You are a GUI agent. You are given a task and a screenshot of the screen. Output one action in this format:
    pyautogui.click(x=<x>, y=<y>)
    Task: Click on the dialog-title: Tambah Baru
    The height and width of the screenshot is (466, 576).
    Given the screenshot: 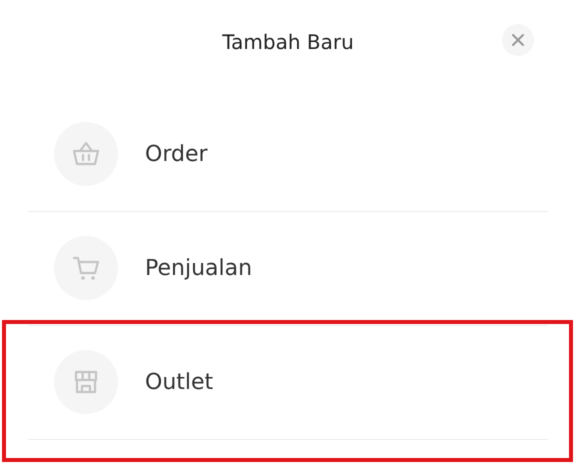 What is the action you would take?
    pyautogui.click(x=288, y=42)
    